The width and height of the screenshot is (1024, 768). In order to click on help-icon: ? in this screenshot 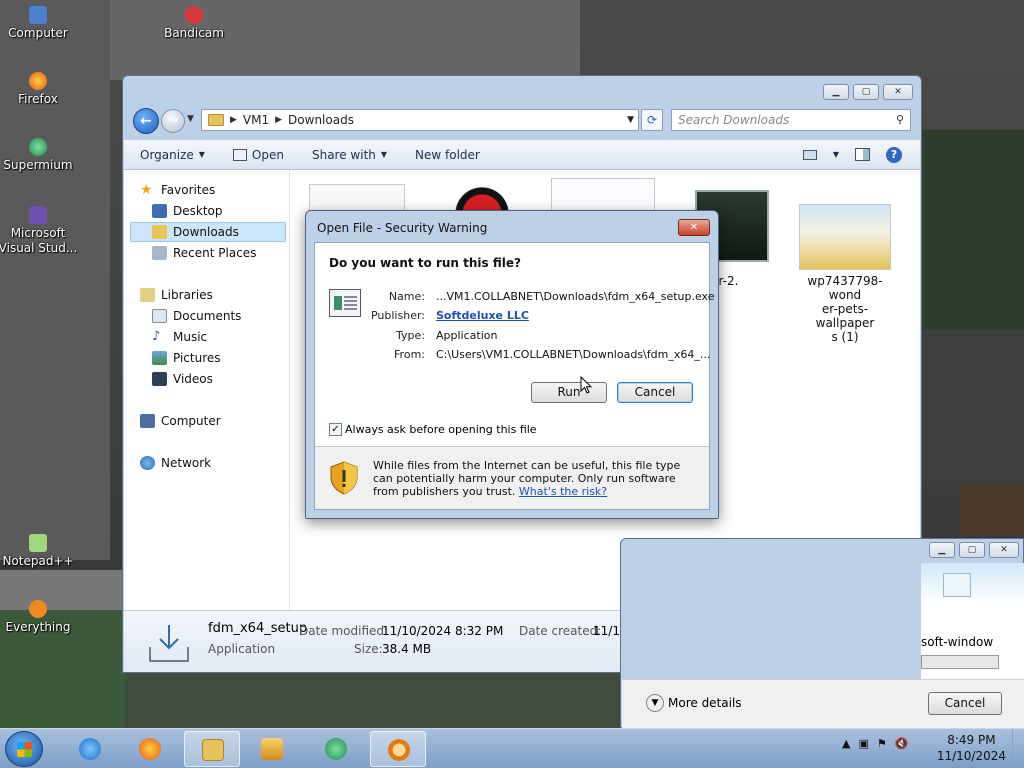, I will do `click(894, 154)`.